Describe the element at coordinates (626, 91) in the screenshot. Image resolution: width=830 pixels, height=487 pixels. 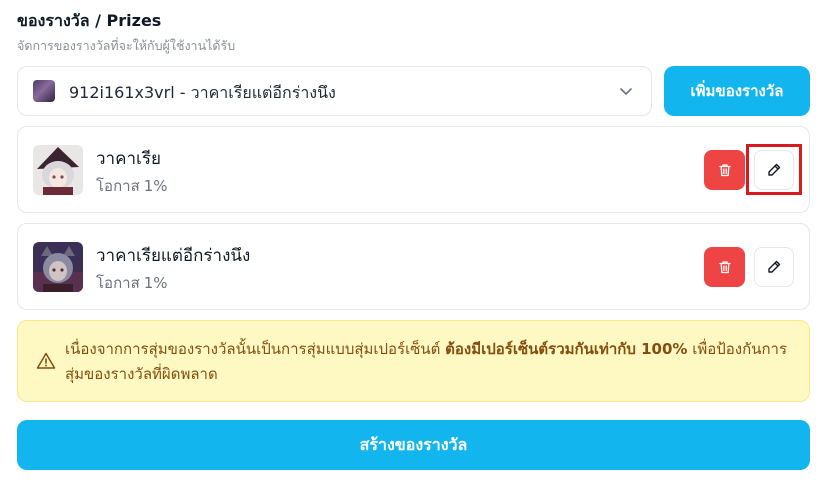
I see `chevron-down-icon` at that location.